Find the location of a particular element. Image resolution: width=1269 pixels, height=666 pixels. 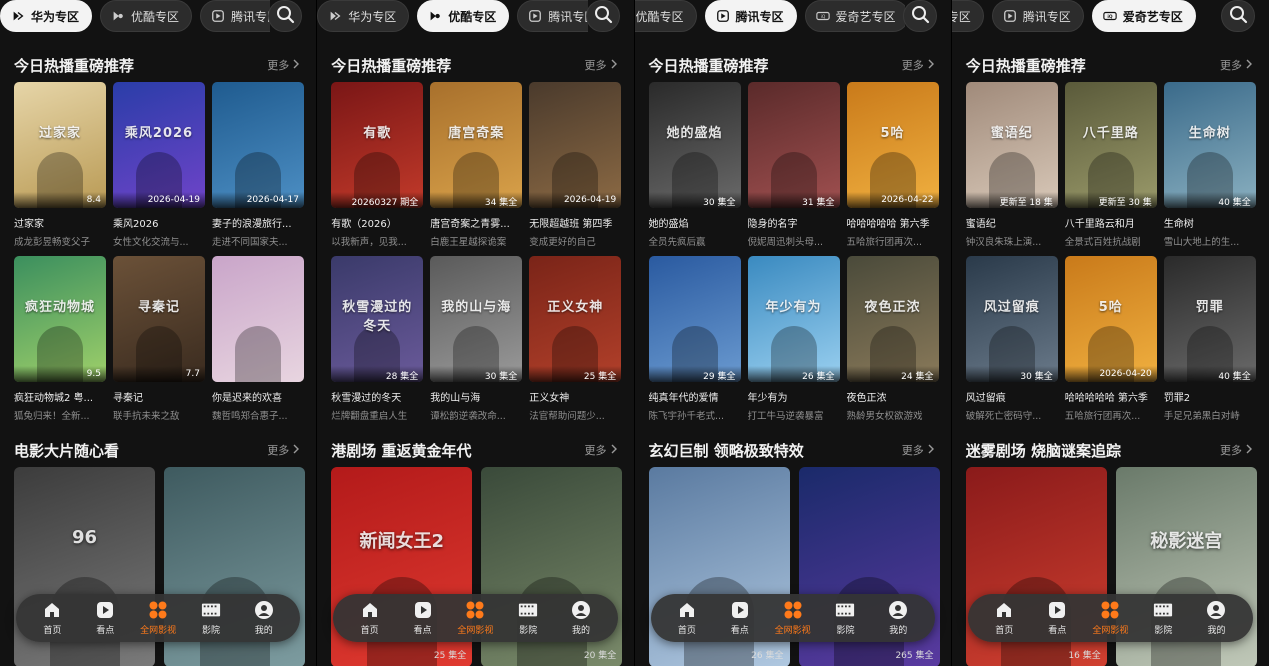

poster-image: 她的盛焰 30 集全 is located at coordinates (694, 145).